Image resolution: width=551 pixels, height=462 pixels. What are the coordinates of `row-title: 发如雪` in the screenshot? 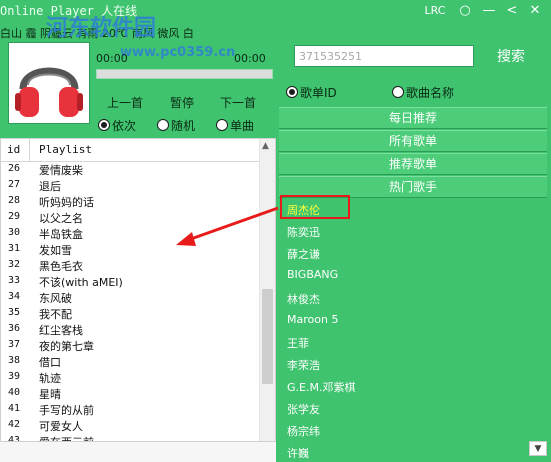 It's located at (55, 250).